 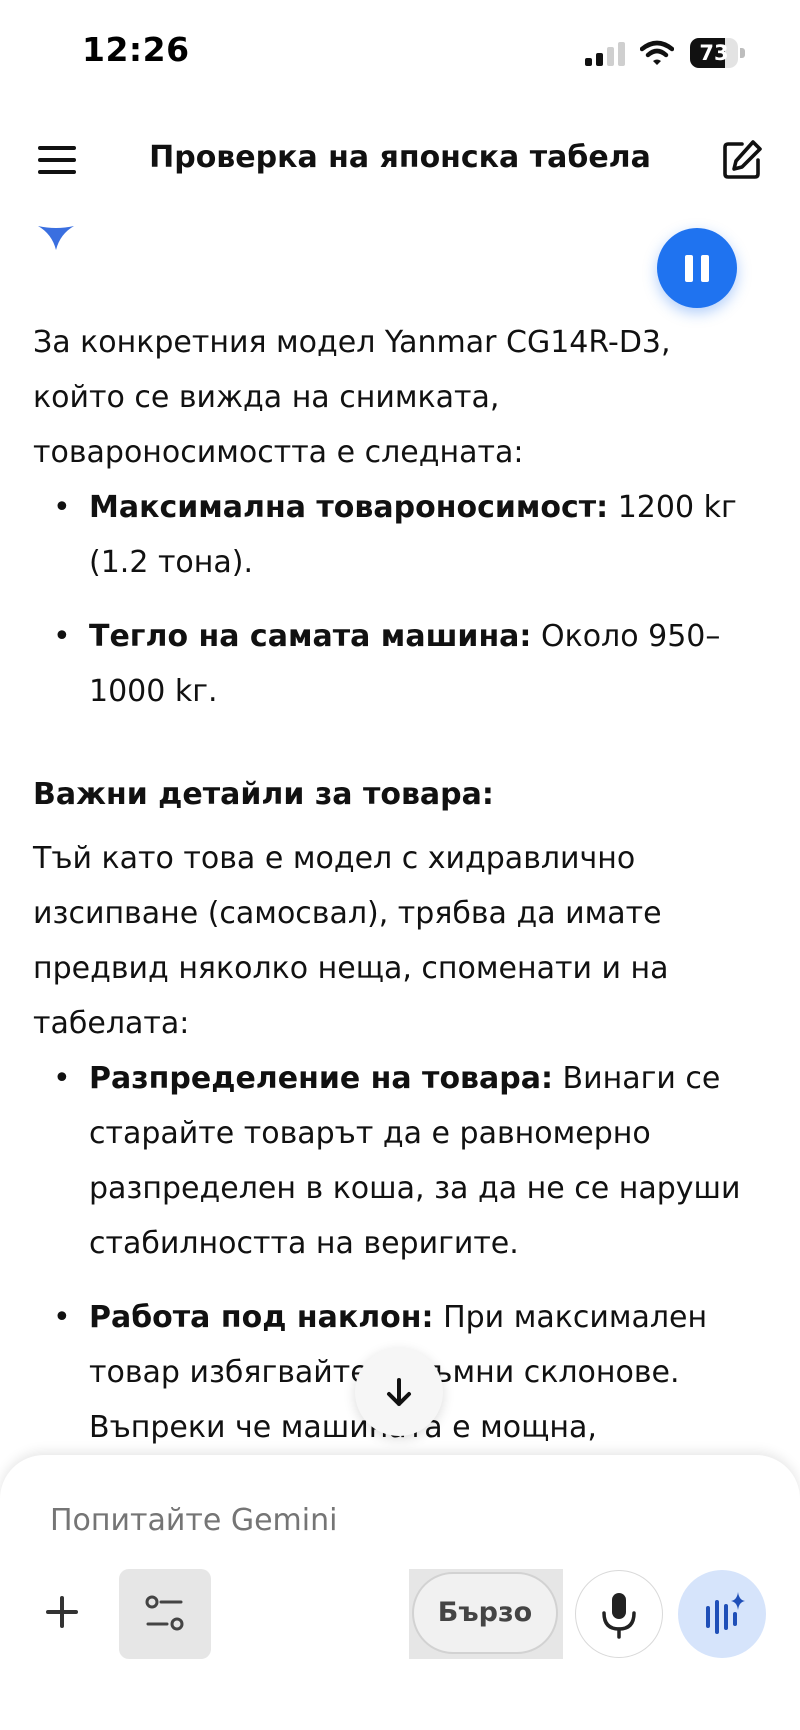 I want to click on section-heading: Важни детайли за товара:, so click(x=263, y=794).